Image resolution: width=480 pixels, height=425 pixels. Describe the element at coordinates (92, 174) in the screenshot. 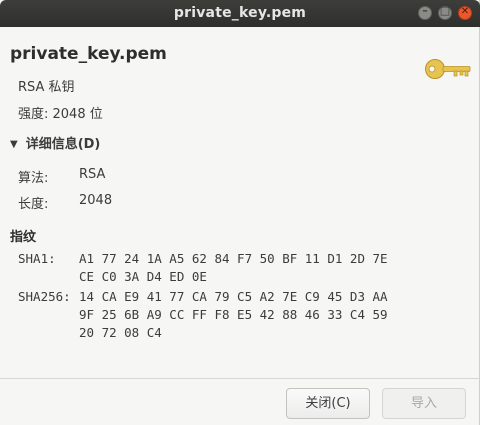

I see `algorithm-value: RSA` at that location.